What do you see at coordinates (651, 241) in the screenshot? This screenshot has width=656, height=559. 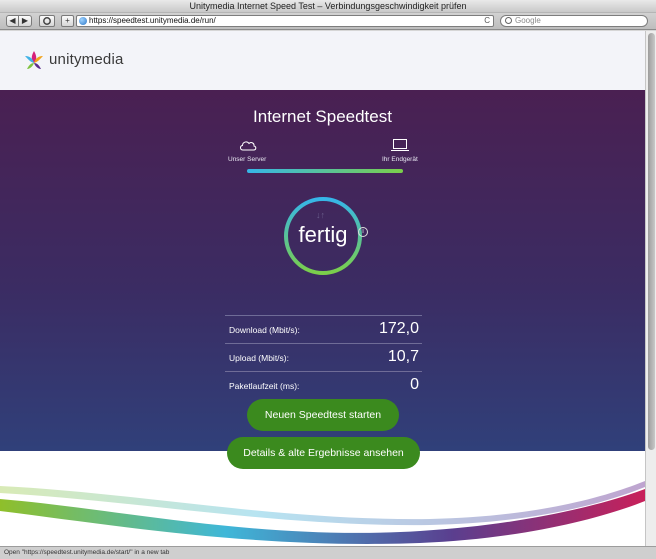 I see `scrollbar-thumb` at bounding box center [651, 241].